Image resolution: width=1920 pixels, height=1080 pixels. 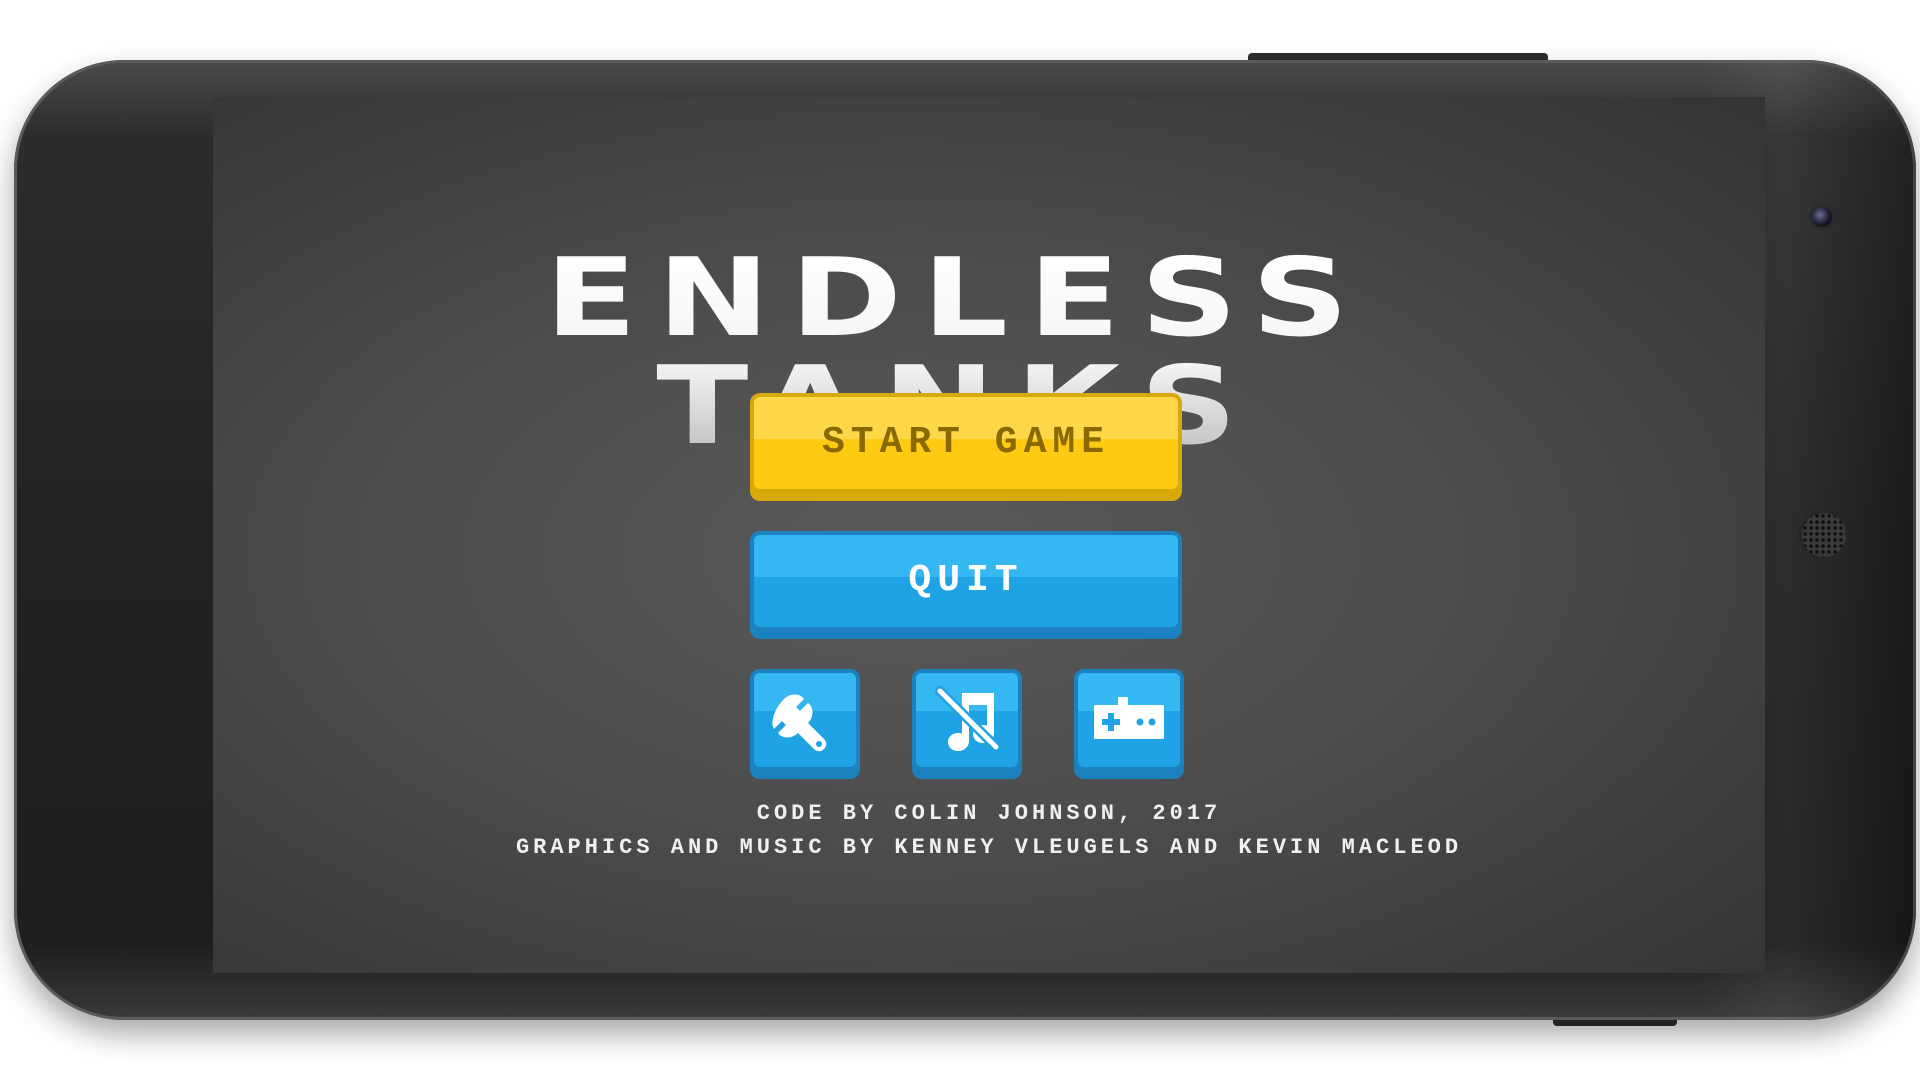 What do you see at coordinates (1129, 718) in the screenshot?
I see `gamepad-icon` at bounding box center [1129, 718].